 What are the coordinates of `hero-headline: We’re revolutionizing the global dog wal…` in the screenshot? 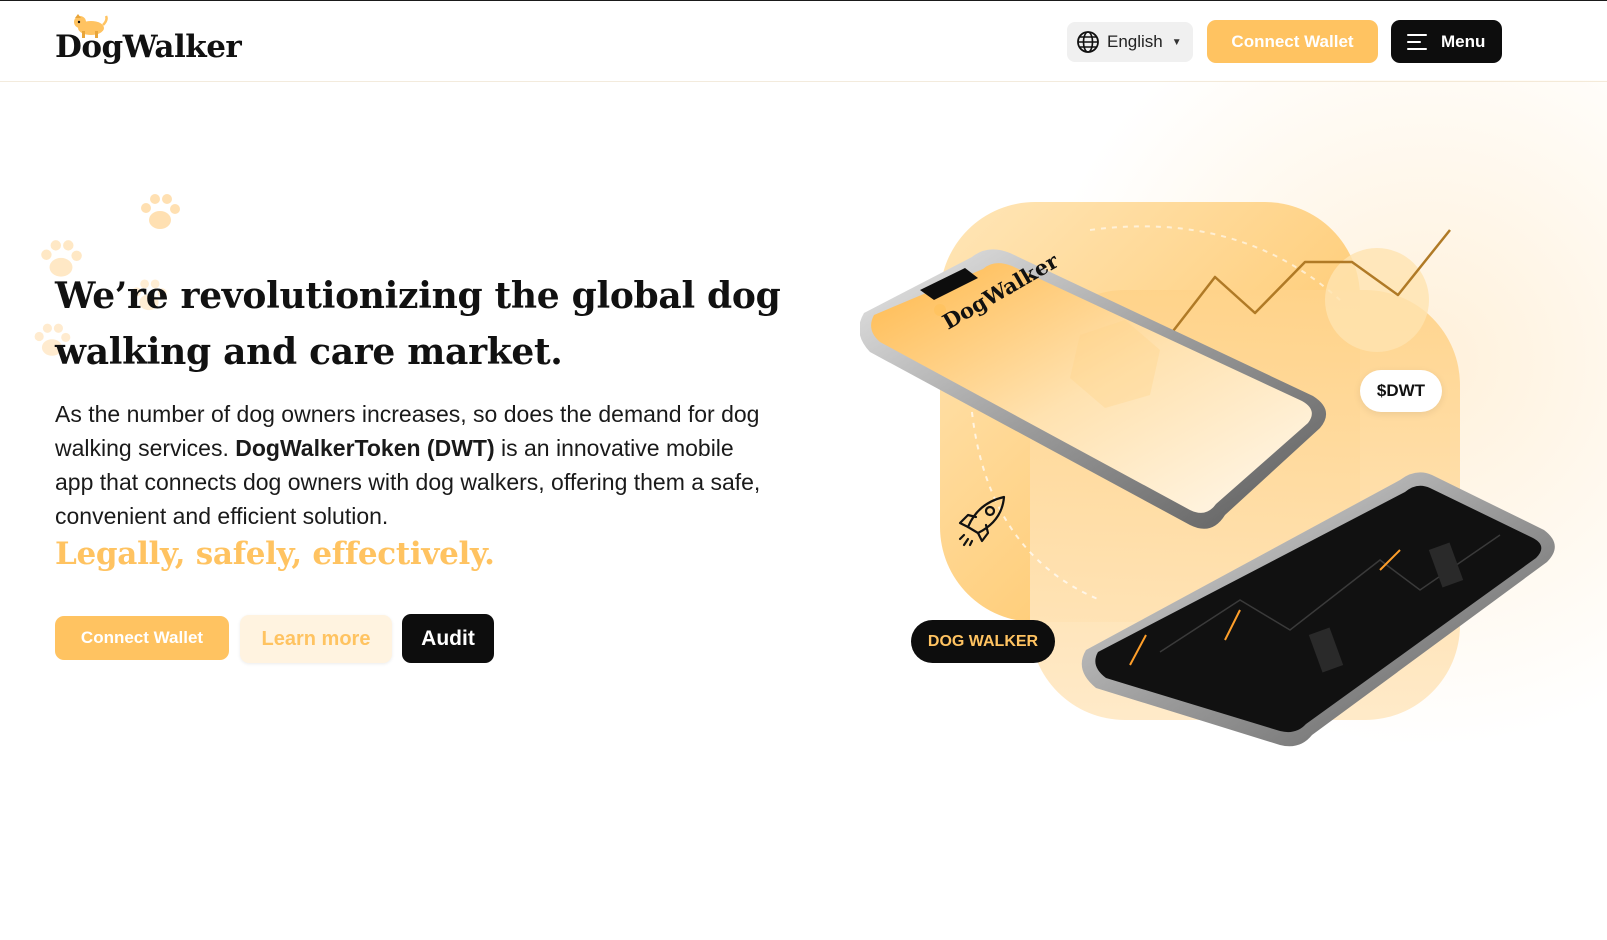 It's located at (418, 324).